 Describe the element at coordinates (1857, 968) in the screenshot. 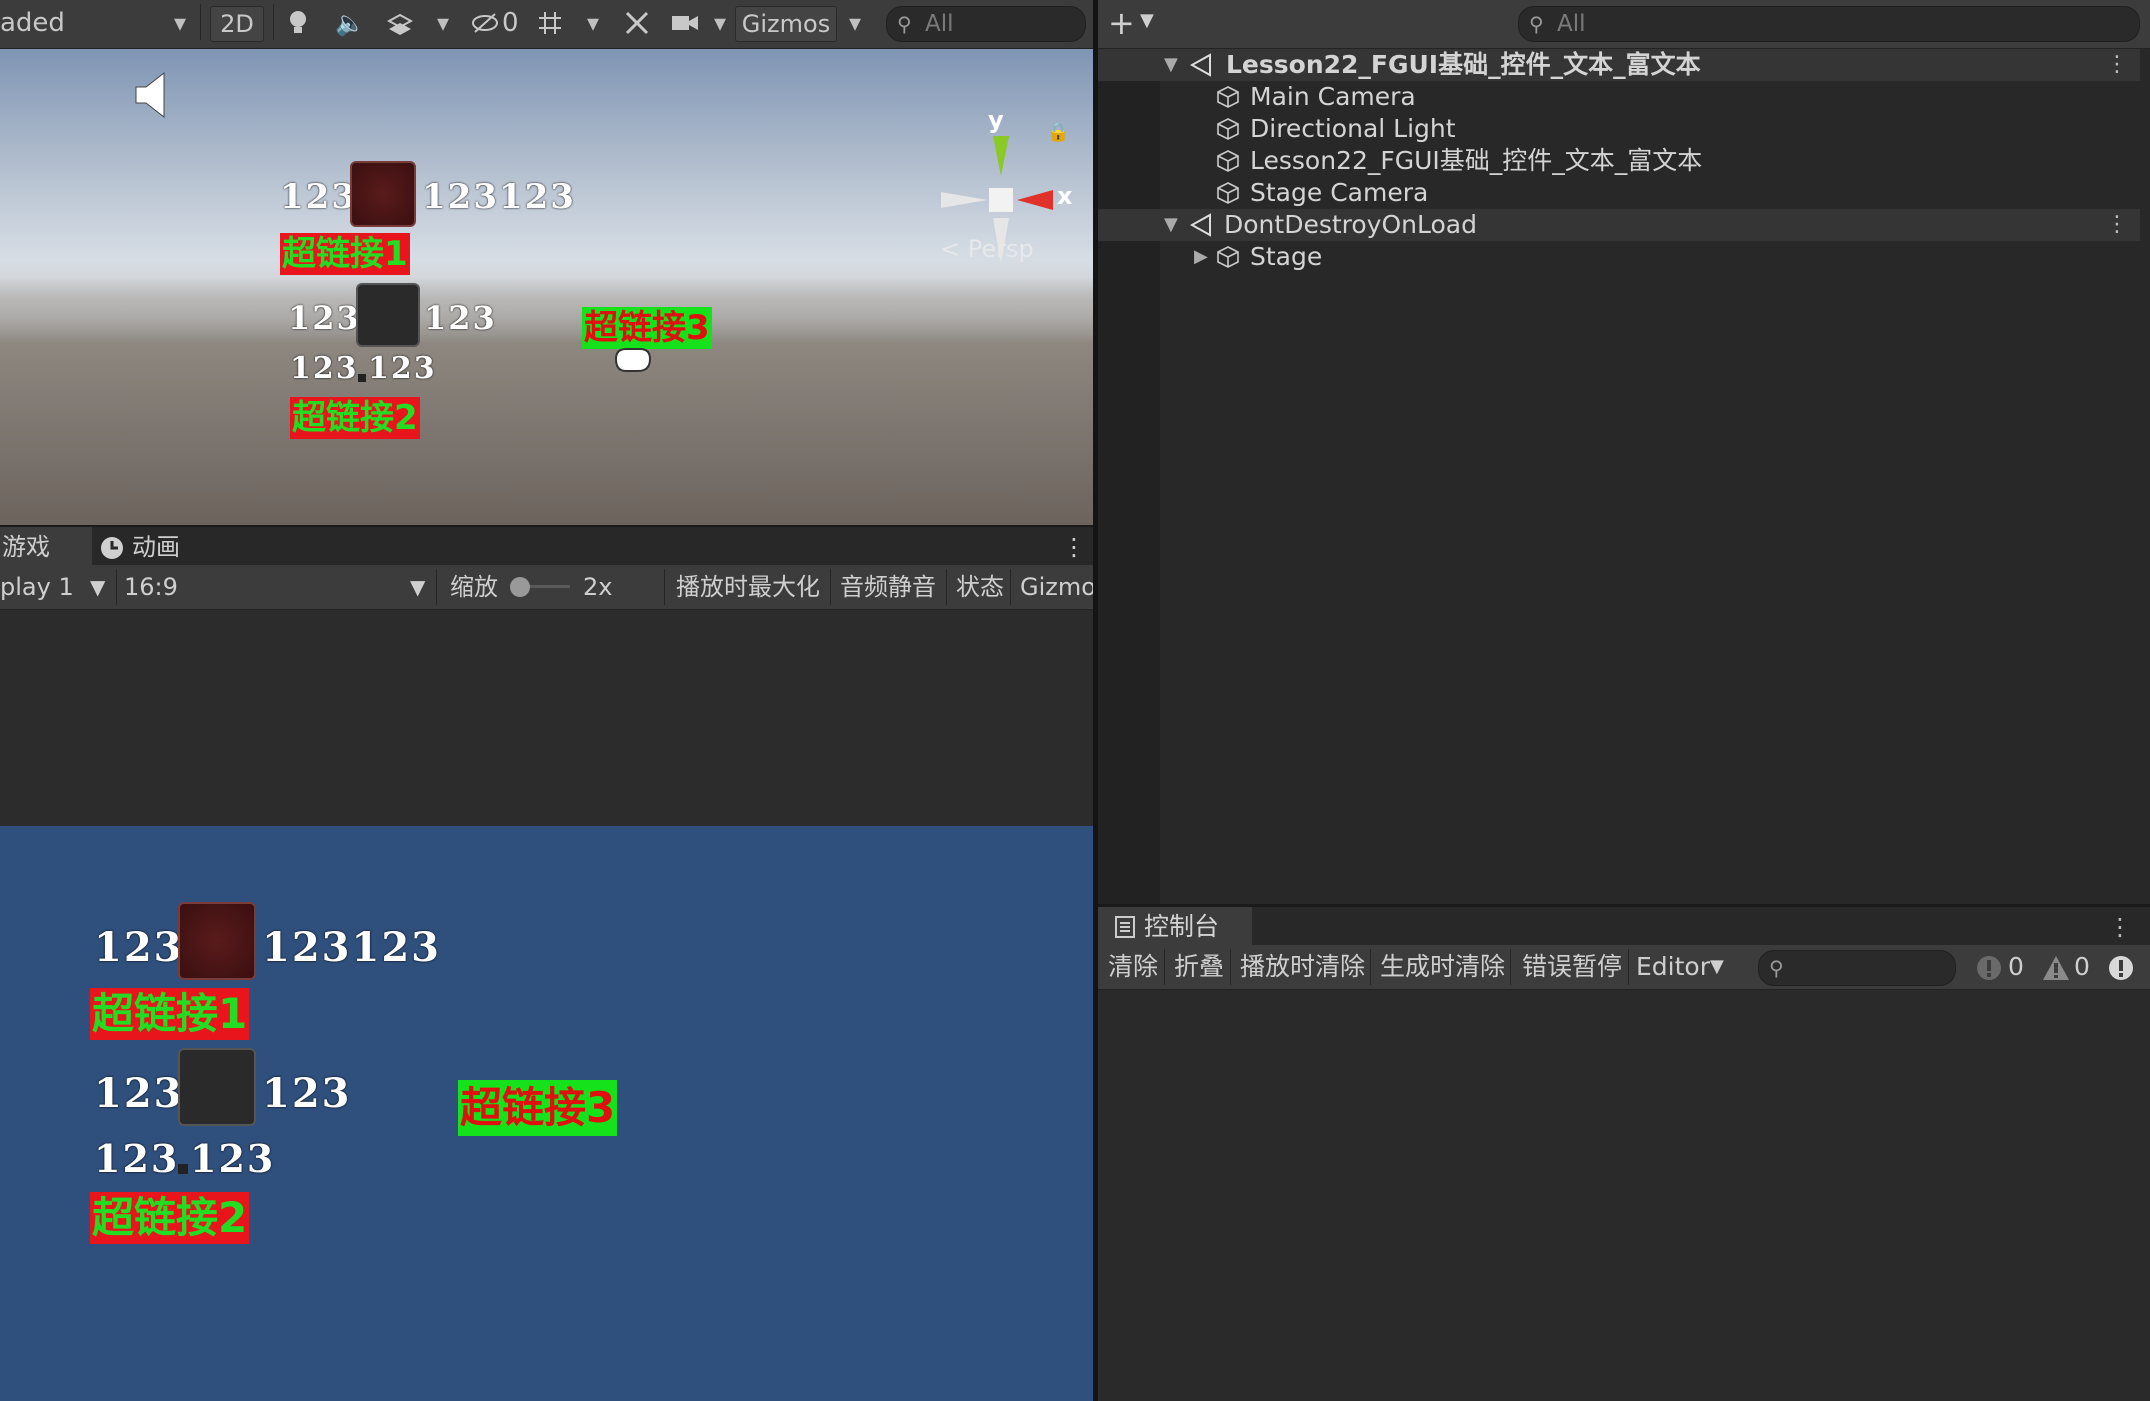

I see `console-search-input: ⚲` at that location.